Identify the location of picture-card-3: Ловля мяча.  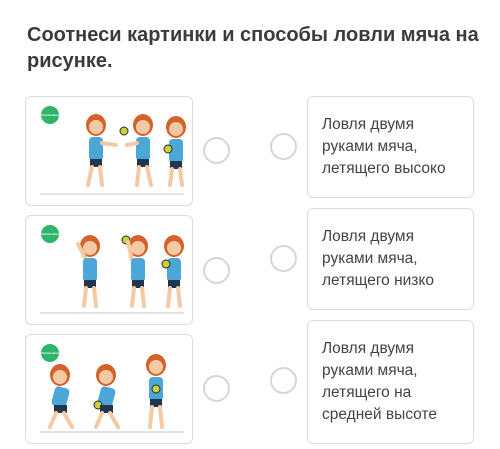
(109, 389).